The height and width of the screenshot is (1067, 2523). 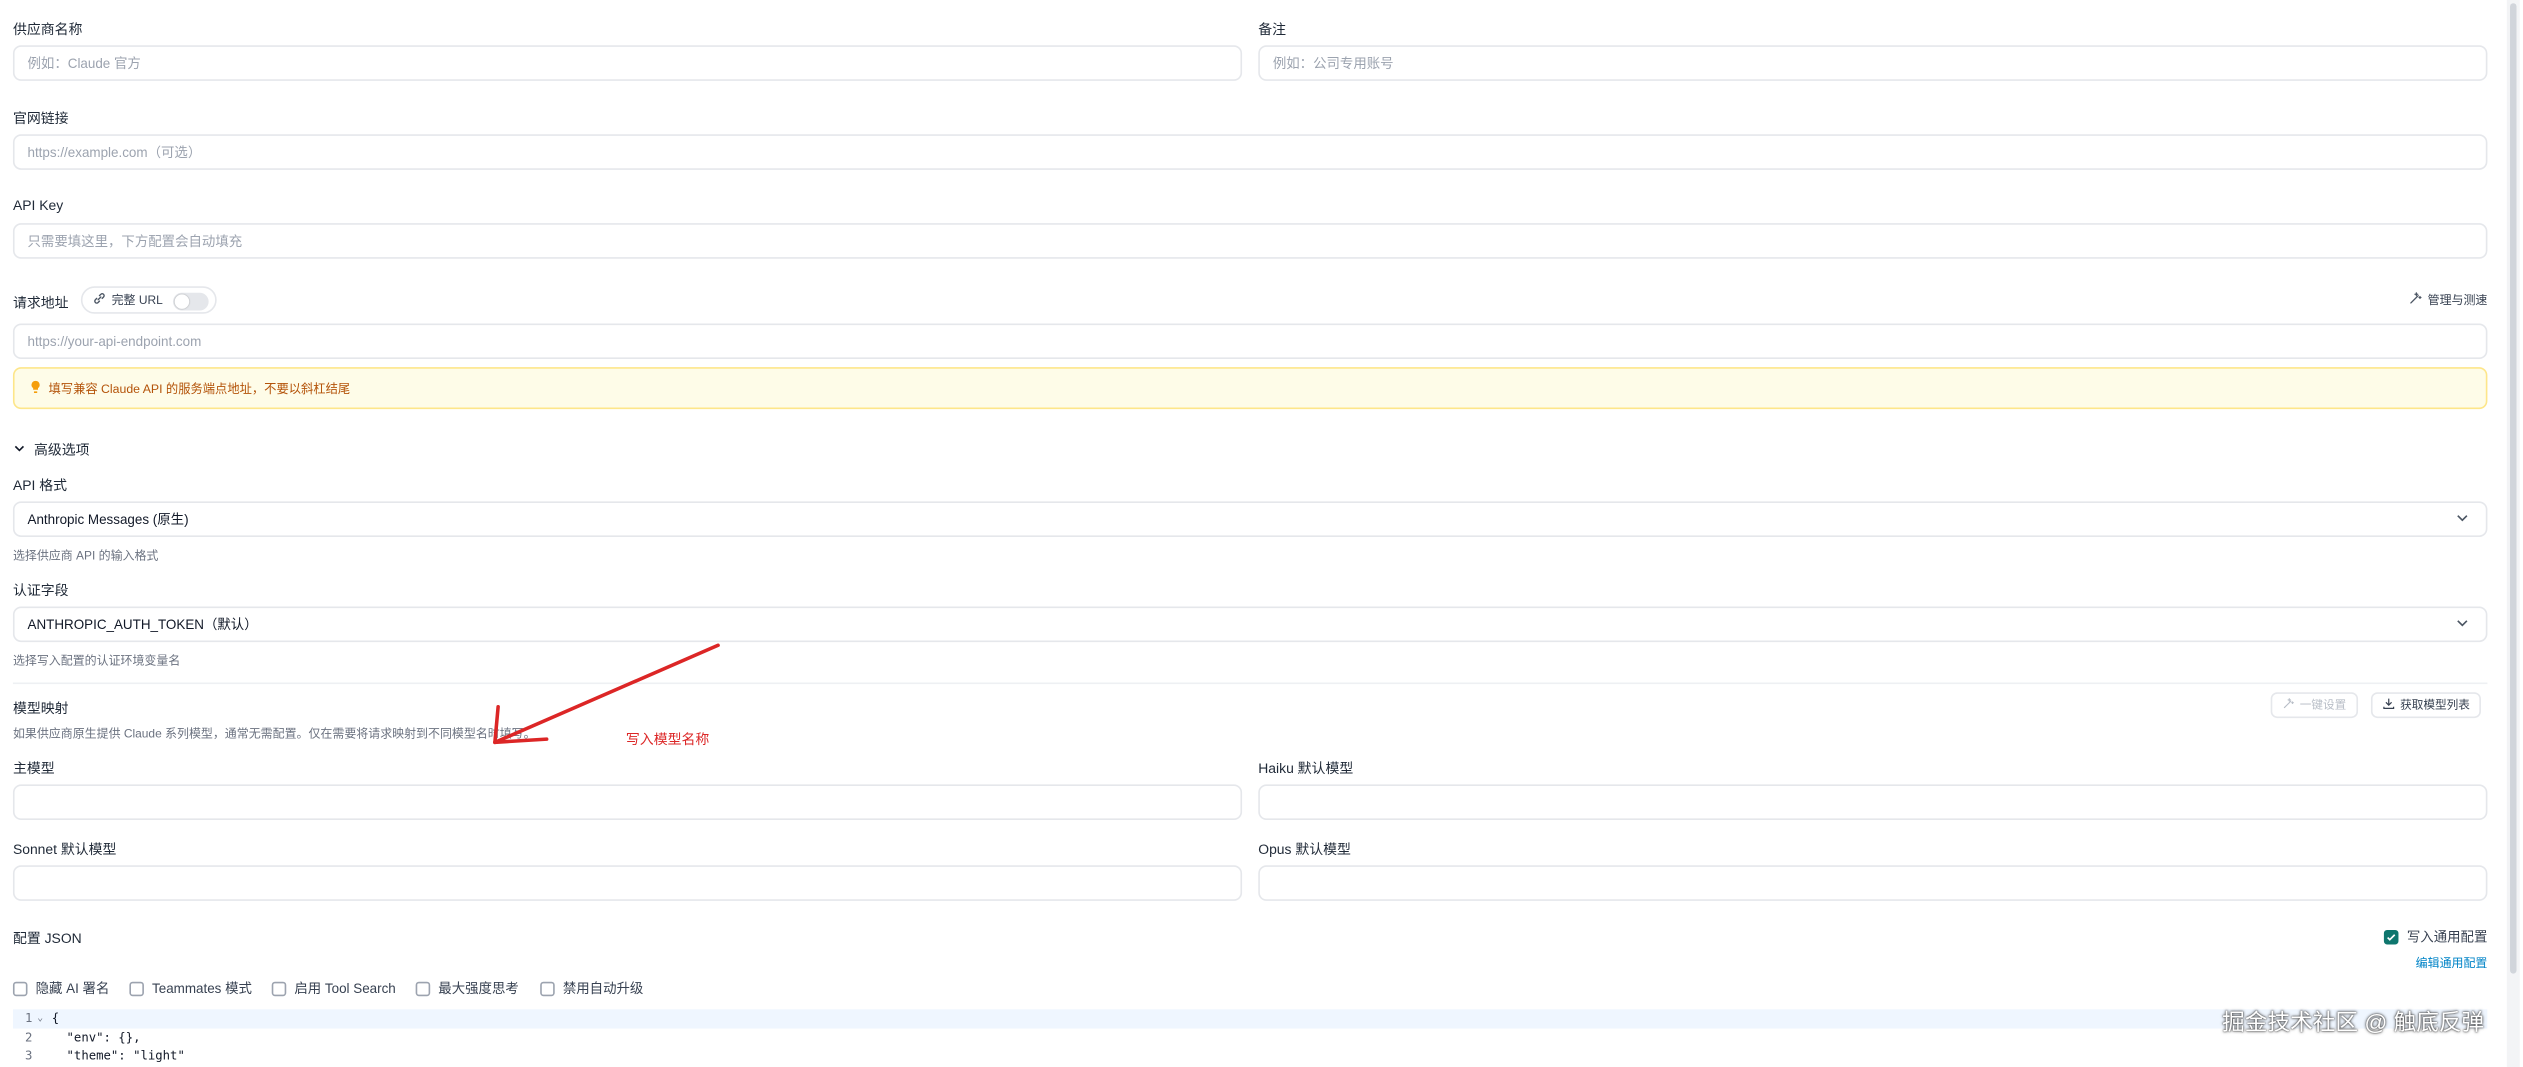 What do you see at coordinates (1250, 519) in the screenshot?
I see `api-format-select: Anthropic Messages (原生)` at bounding box center [1250, 519].